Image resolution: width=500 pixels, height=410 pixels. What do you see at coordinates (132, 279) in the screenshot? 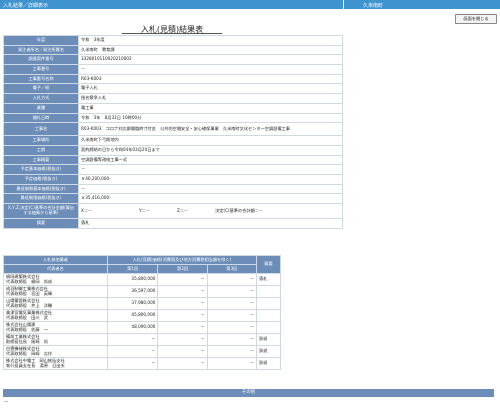
I see `bid-round-1: 35,800,000` at bounding box center [132, 279].